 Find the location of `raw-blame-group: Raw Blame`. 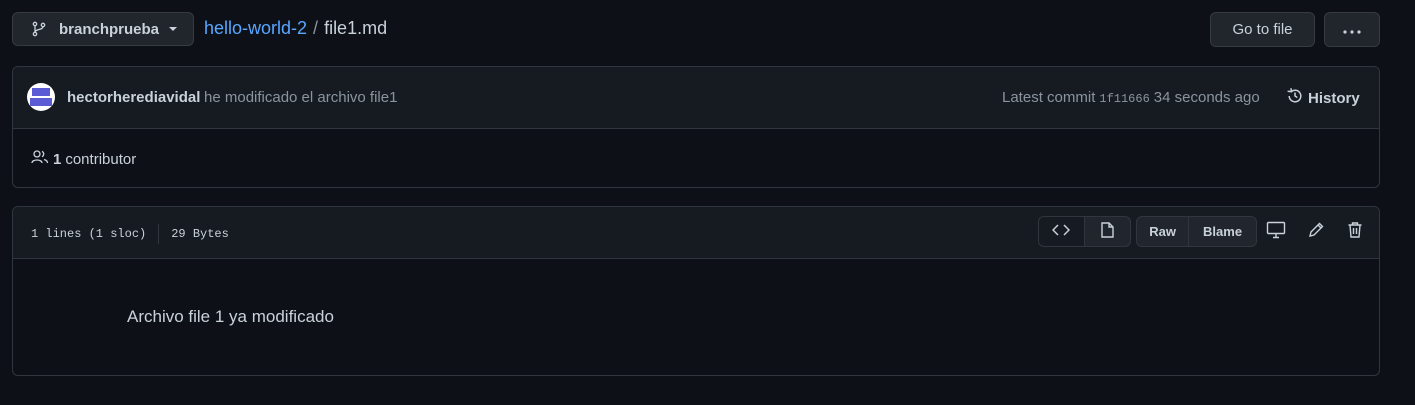

raw-blame-group: Raw Blame is located at coordinates (1196, 231).